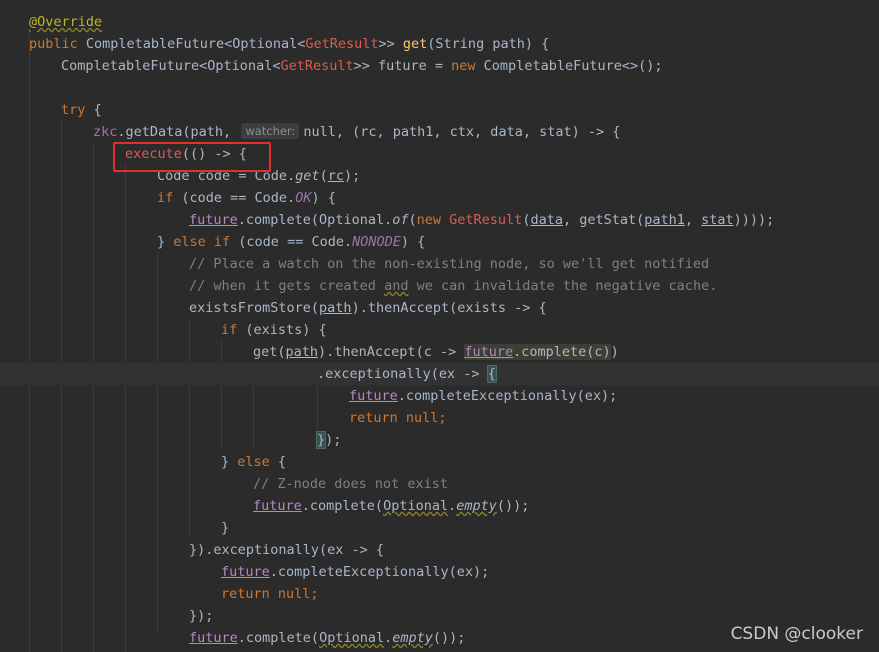 The image size is (879, 652). I want to click on variable-token: path1, so click(664, 220).